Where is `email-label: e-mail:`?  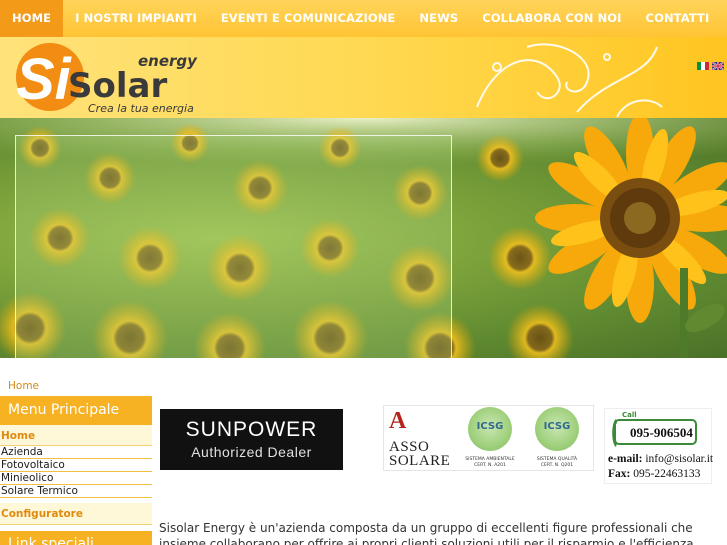
email-label: e-mail: is located at coordinates (625, 459).